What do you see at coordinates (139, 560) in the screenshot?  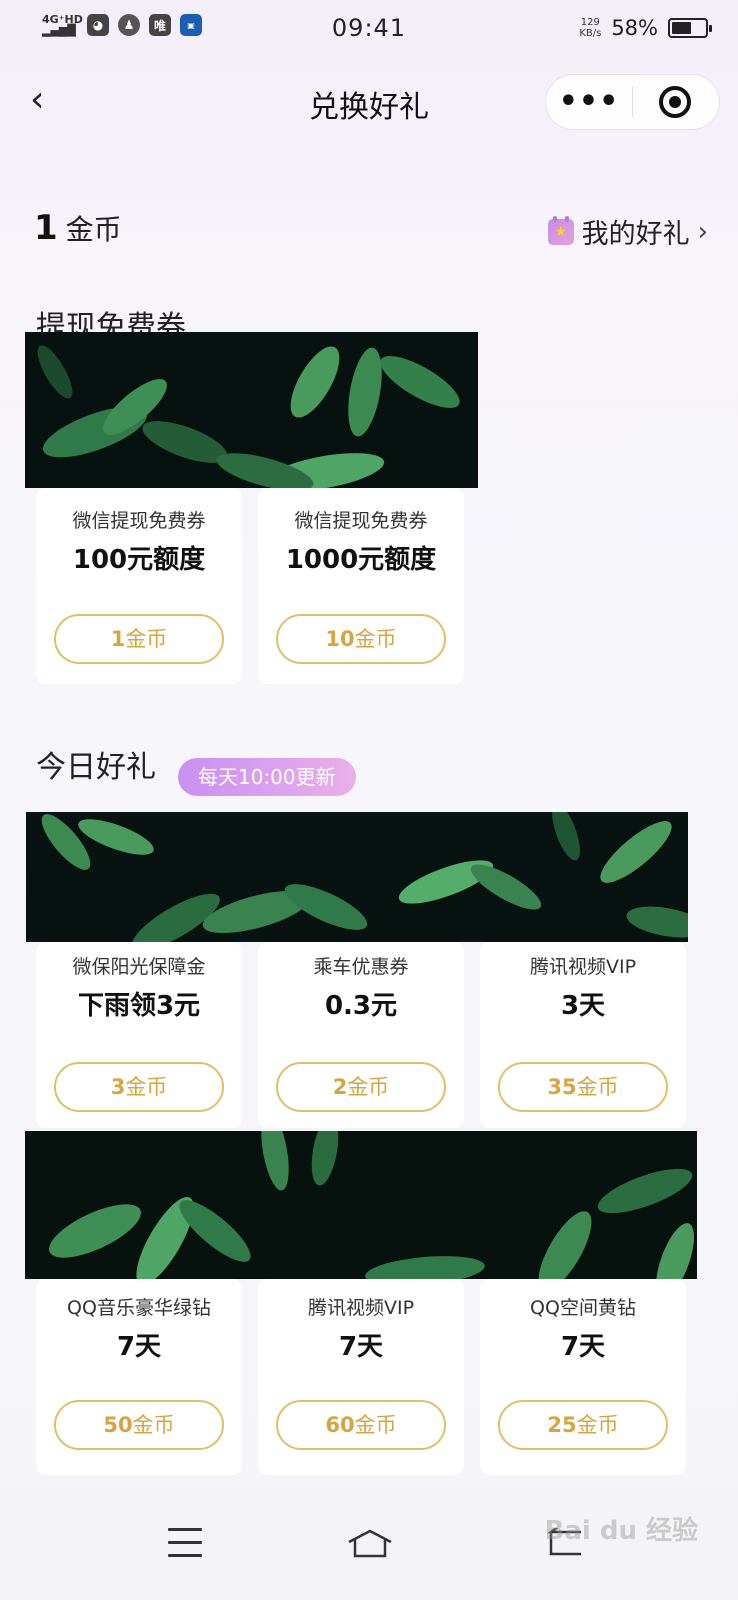 I see `card-value: 100元额度` at bounding box center [139, 560].